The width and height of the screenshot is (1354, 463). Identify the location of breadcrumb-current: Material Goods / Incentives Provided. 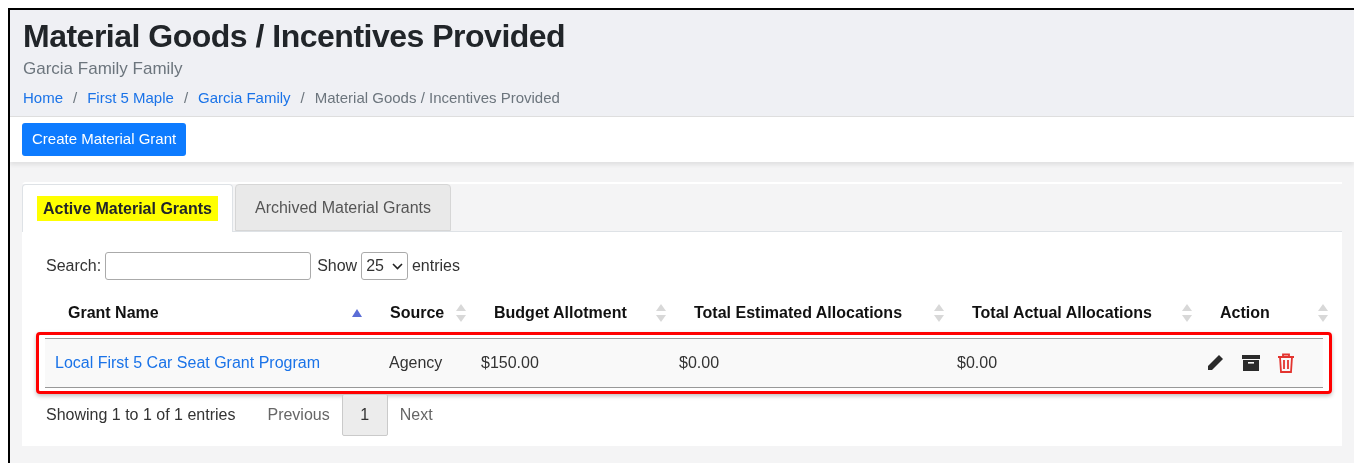
(437, 98).